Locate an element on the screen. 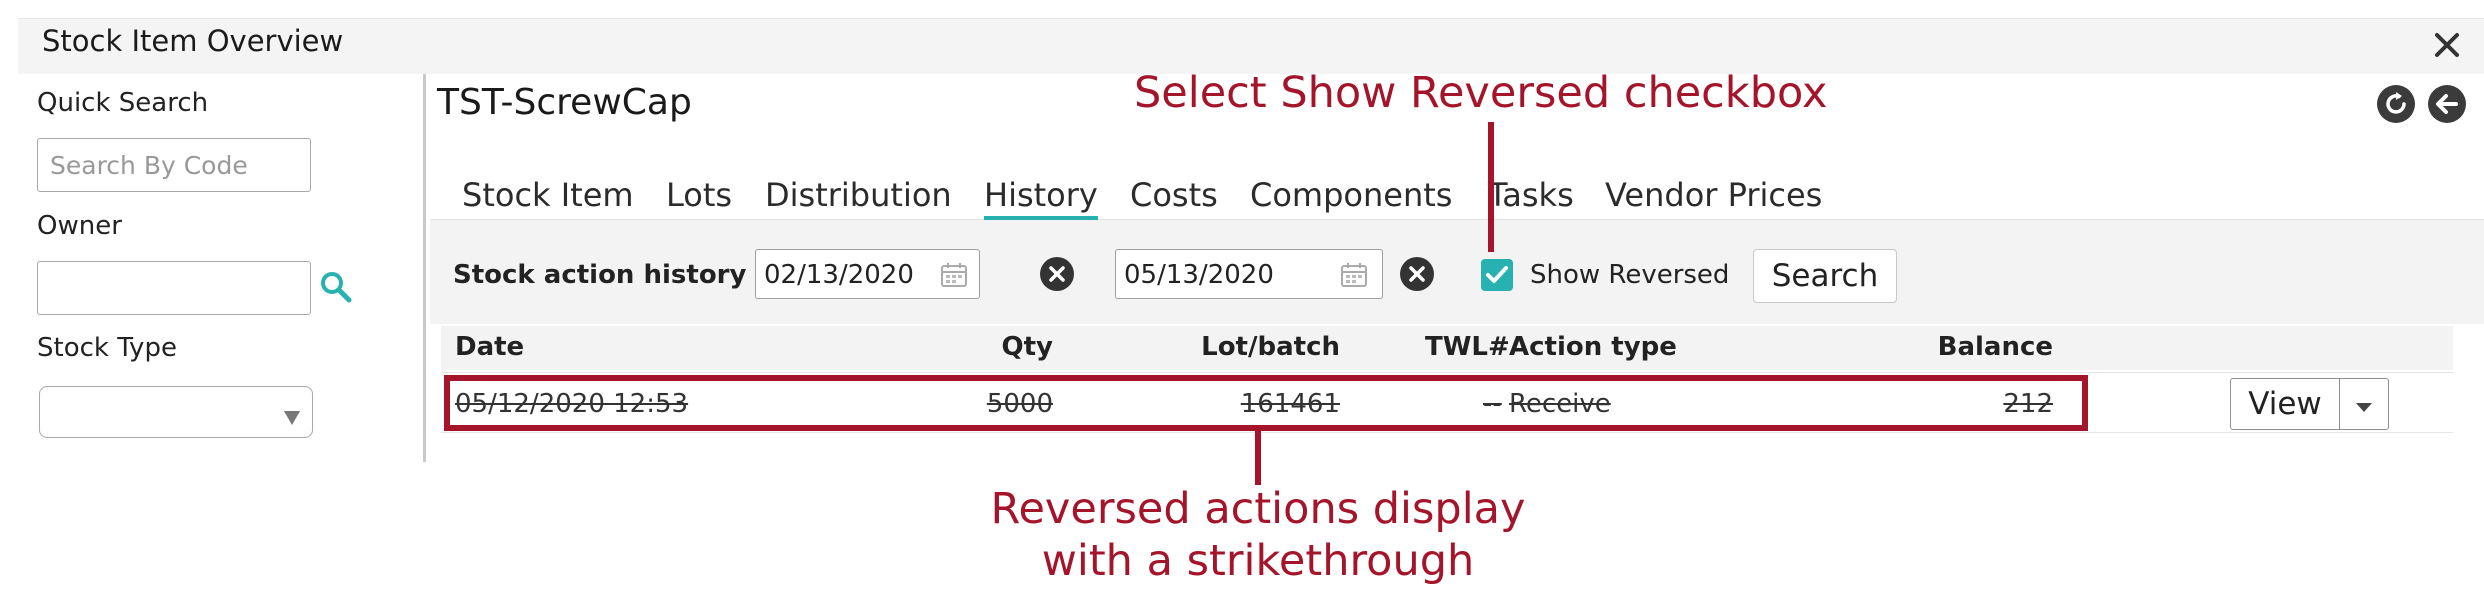 The image size is (2484, 609). tab-costs: Costs is located at coordinates (1174, 195).